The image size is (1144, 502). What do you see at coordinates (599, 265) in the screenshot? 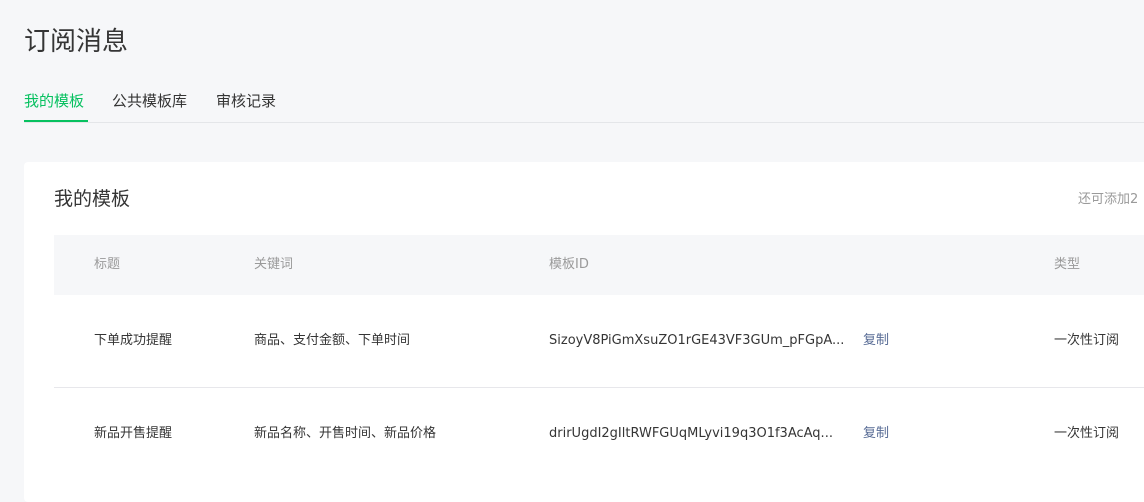
I see `table-header: 标题 关键词 模板ID 类型` at bounding box center [599, 265].